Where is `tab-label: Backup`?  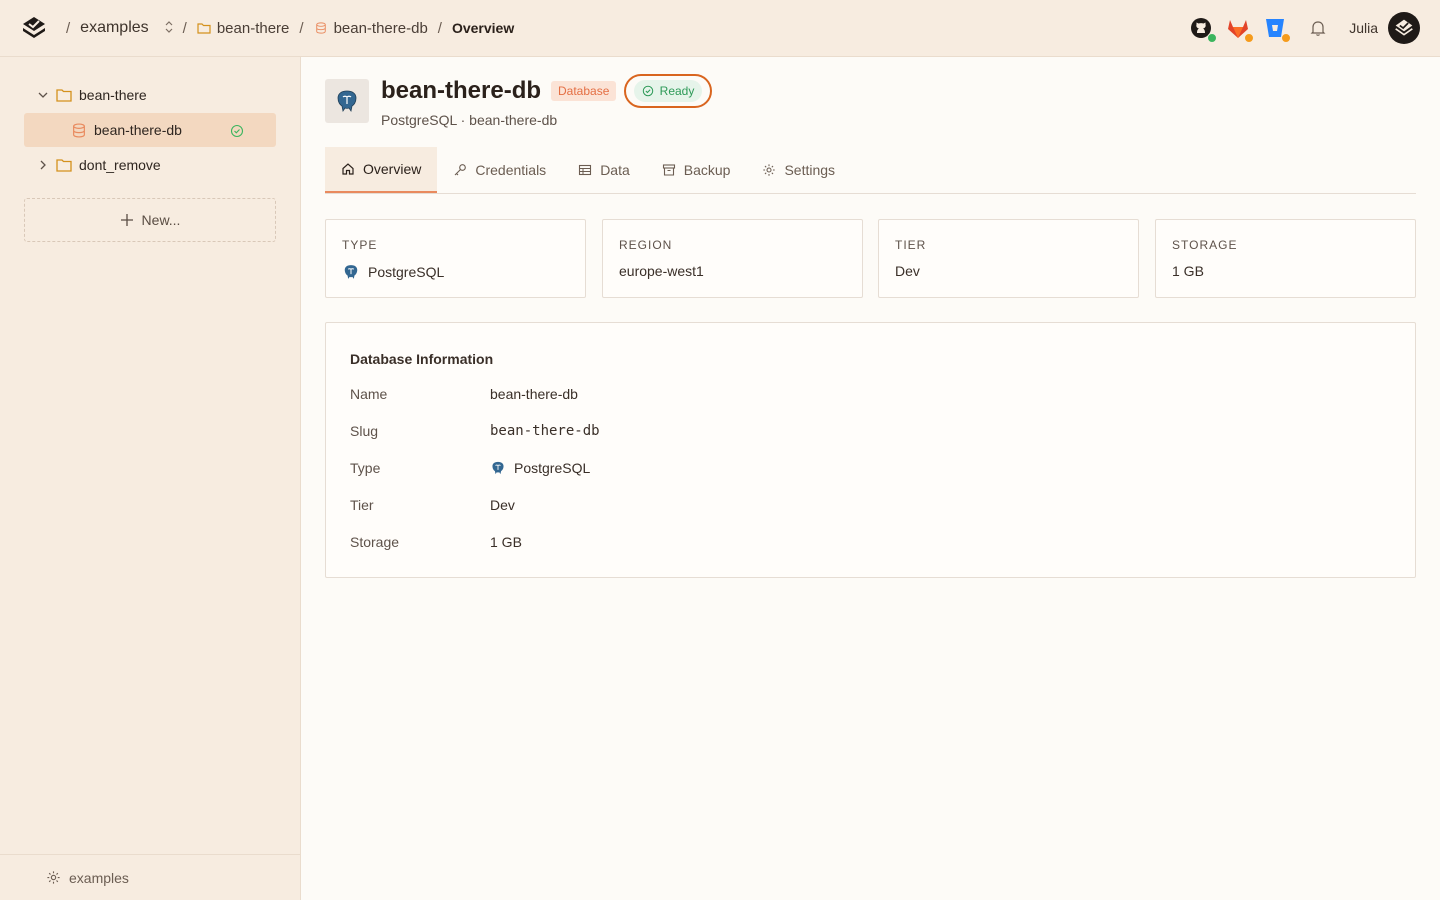 tab-label: Backup is located at coordinates (707, 170).